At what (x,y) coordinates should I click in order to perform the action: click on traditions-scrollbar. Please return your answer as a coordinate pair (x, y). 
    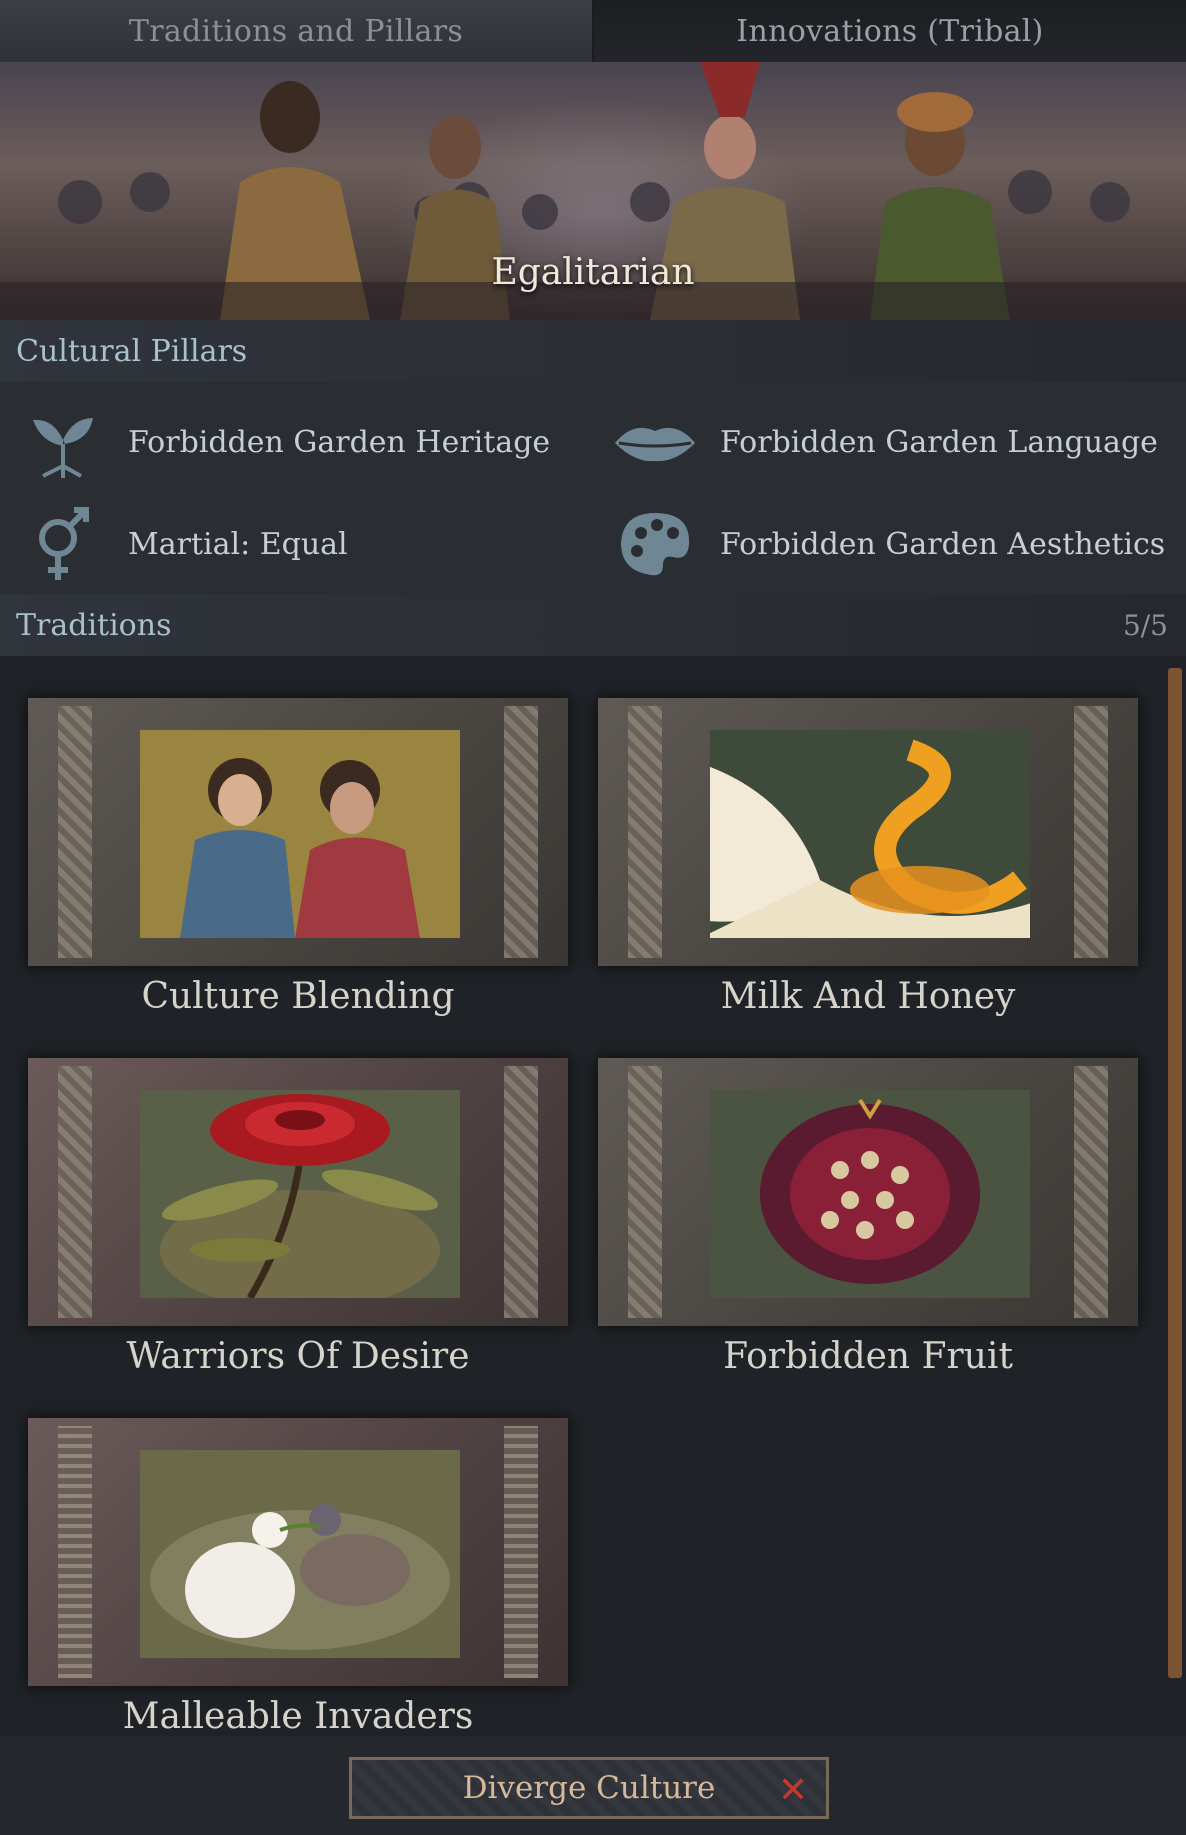
    Looking at the image, I should click on (1175, 1173).